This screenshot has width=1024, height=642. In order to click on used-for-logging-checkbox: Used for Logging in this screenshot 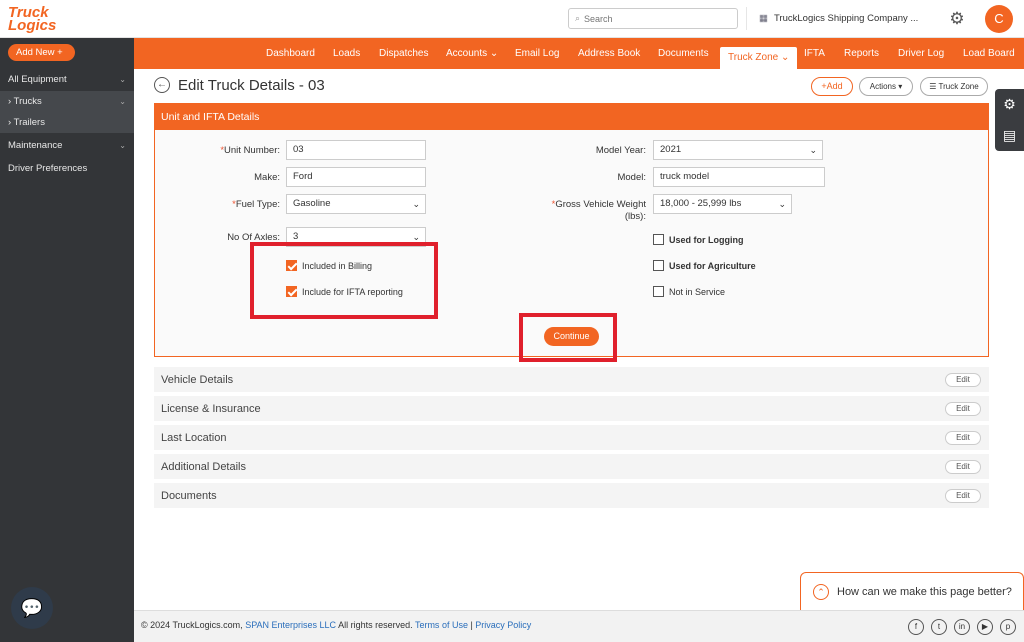, I will do `click(698, 239)`.